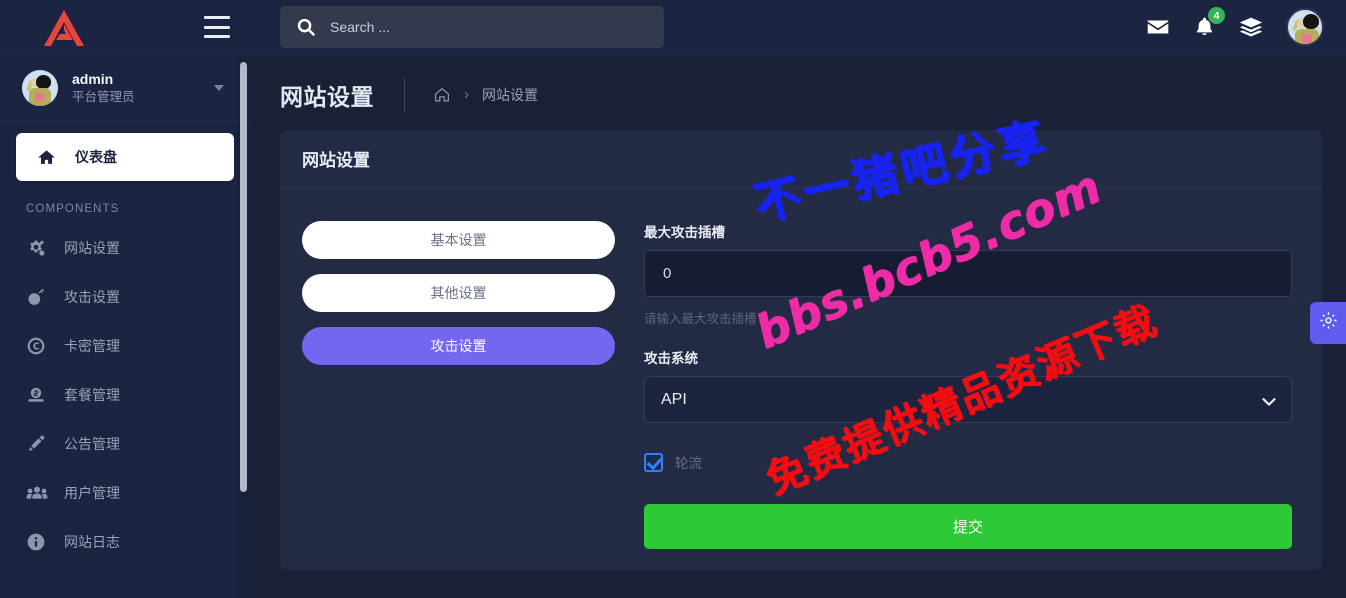 Image resolution: width=1346 pixels, height=598 pixels. What do you see at coordinates (688, 463) in the screenshot?
I see `rotate-checkbox-label: 轮流` at bounding box center [688, 463].